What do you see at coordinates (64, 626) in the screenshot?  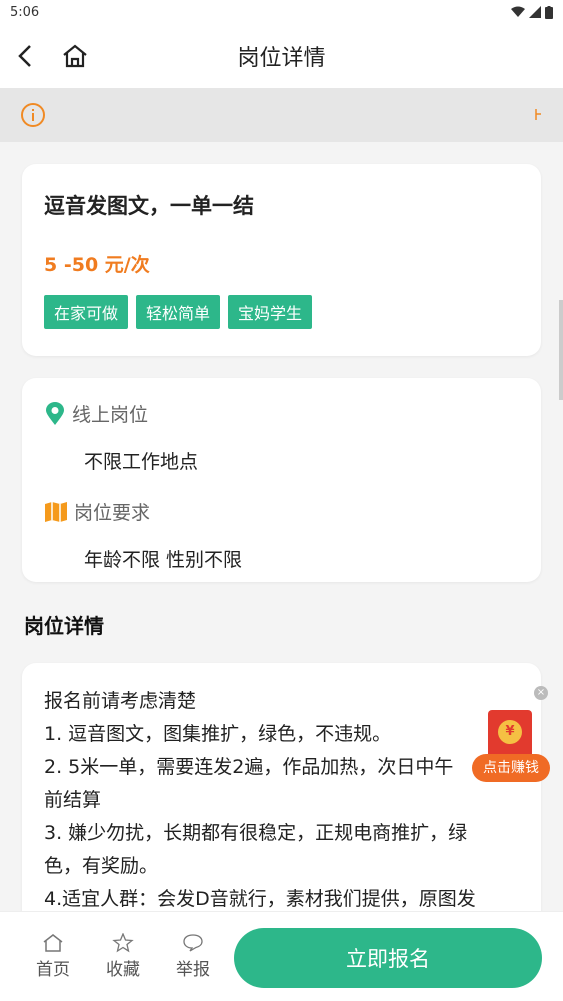 I see `details-section-title: 岗位详情` at bounding box center [64, 626].